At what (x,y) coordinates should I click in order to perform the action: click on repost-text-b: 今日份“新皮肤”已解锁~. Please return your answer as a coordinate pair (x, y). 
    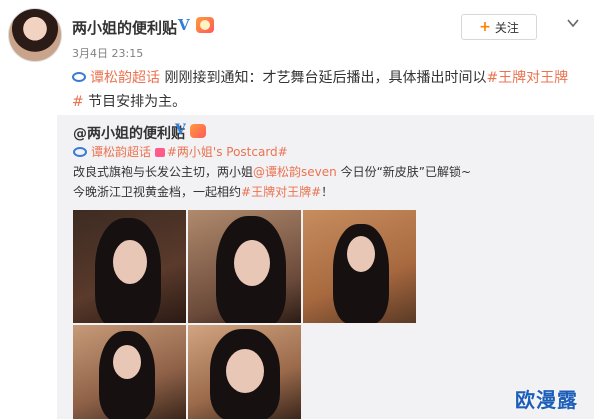
    Looking at the image, I should click on (404, 172).